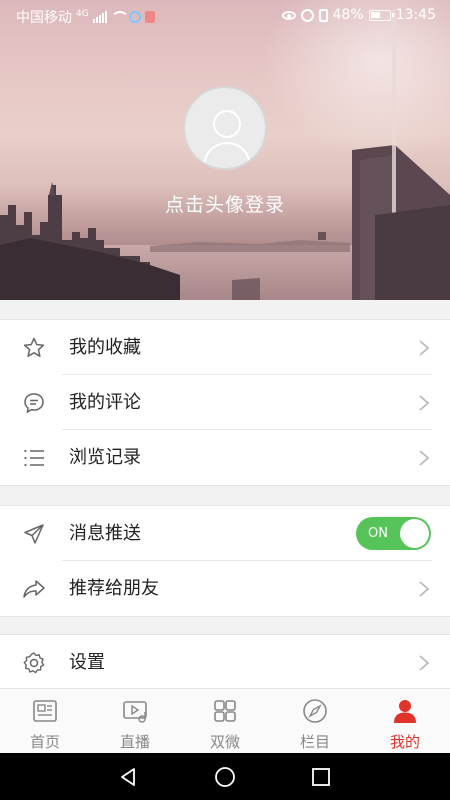 This screenshot has height=800, width=450. Describe the element at coordinates (34, 458) in the screenshot. I see `list-icon` at that location.